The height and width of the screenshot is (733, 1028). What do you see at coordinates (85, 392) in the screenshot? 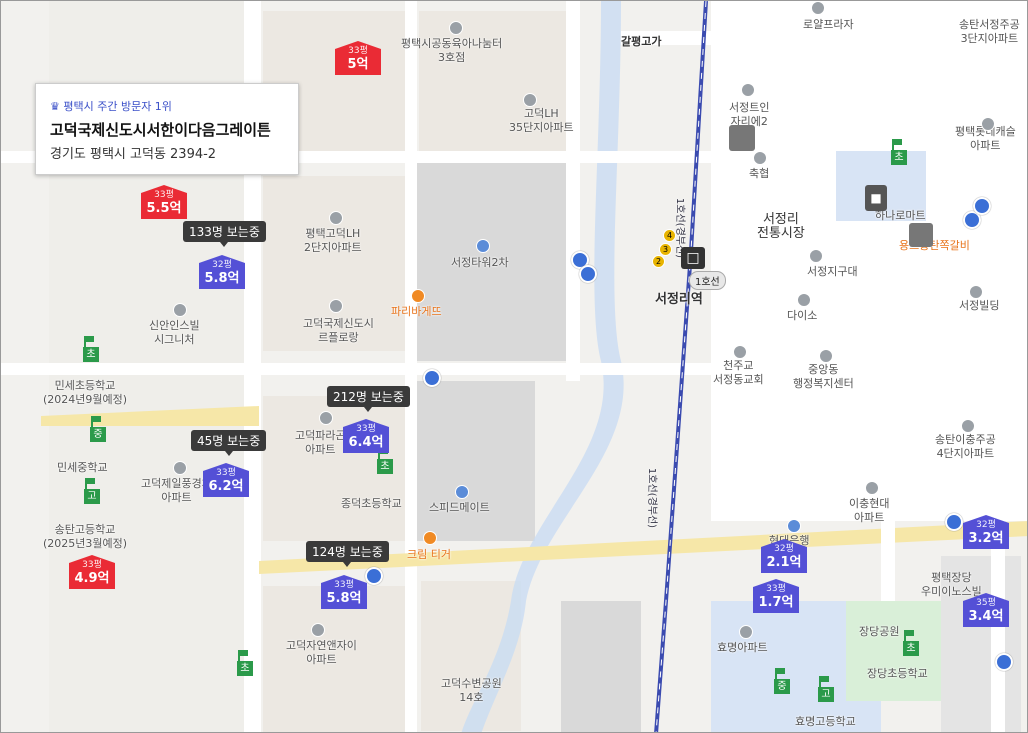
I see `place-label: 민세초등학교 (2024년9월예정)` at bounding box center [85, 392].